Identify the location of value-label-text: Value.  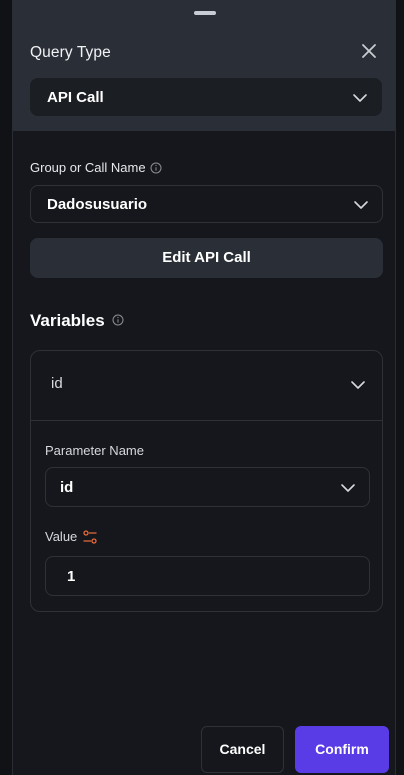
(61, 536).